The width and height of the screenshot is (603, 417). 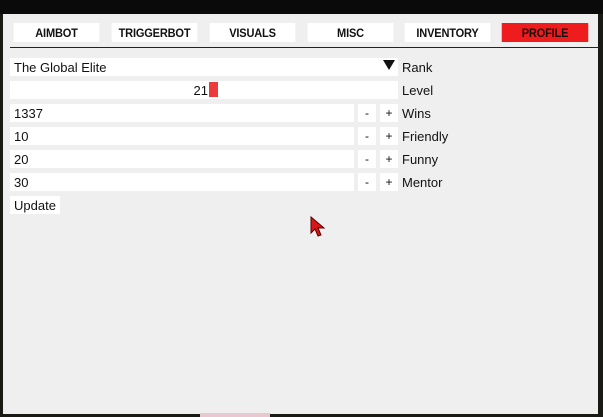 What do you see at coordinates (367, 159) in the screenshot?
I see `funny-decrement-button: -` at bounding box center [367, 159].